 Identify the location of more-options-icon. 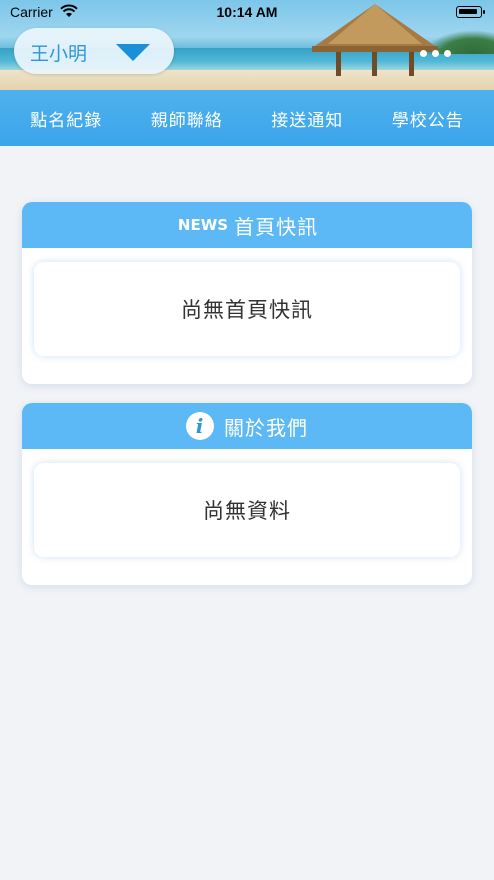
(440, 49).